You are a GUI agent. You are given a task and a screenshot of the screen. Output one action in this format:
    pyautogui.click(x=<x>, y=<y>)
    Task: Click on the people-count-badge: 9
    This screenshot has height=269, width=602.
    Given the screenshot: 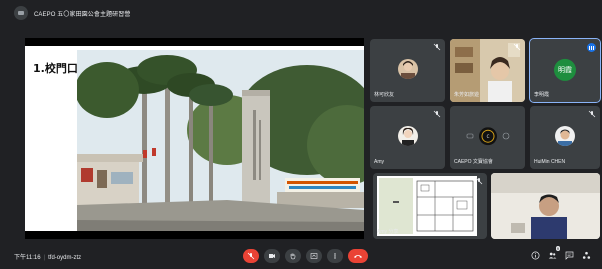 What is the action you would take?
    pyautogui.click(x=557, y=248)
    